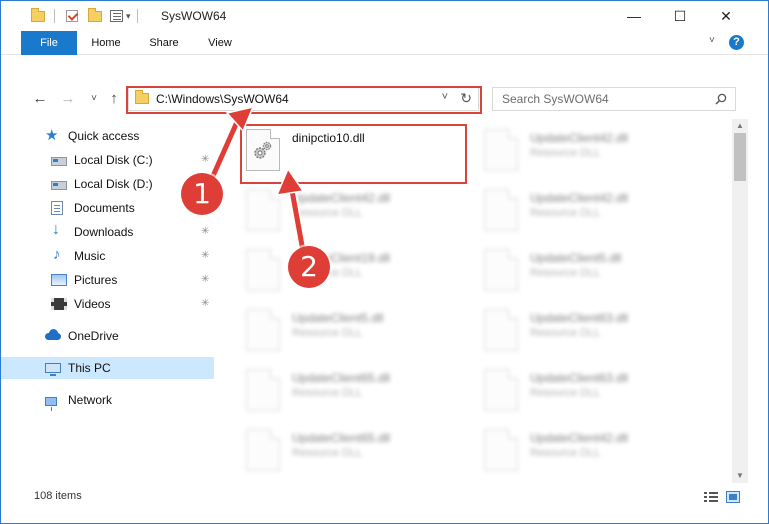  Describe the element at coordinates (58, 496) in the screenshot. I see `item-count: 108 items` at that location.